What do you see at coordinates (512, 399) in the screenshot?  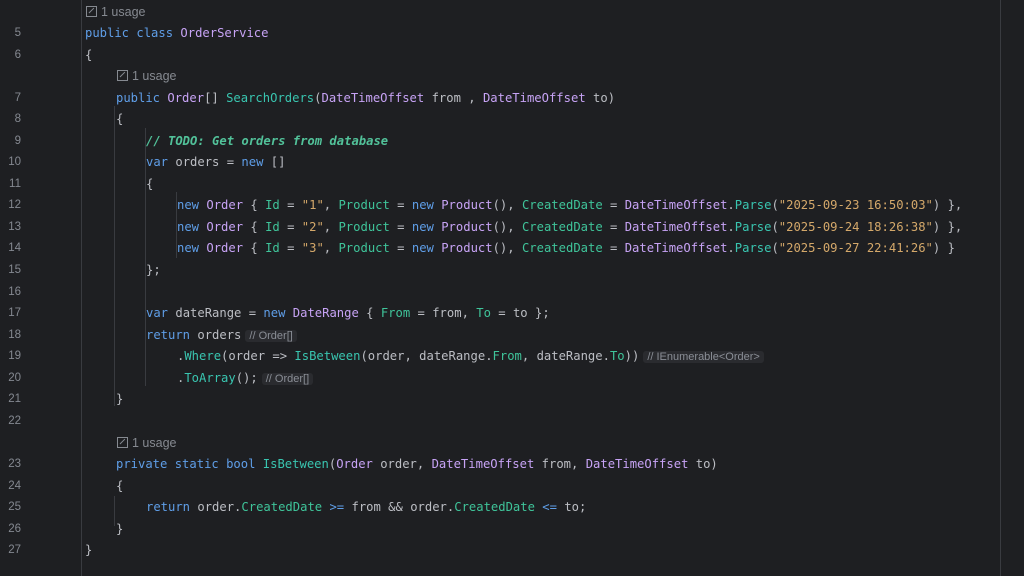 I see `code-line: 21 }` at bounding box center [512, 399].